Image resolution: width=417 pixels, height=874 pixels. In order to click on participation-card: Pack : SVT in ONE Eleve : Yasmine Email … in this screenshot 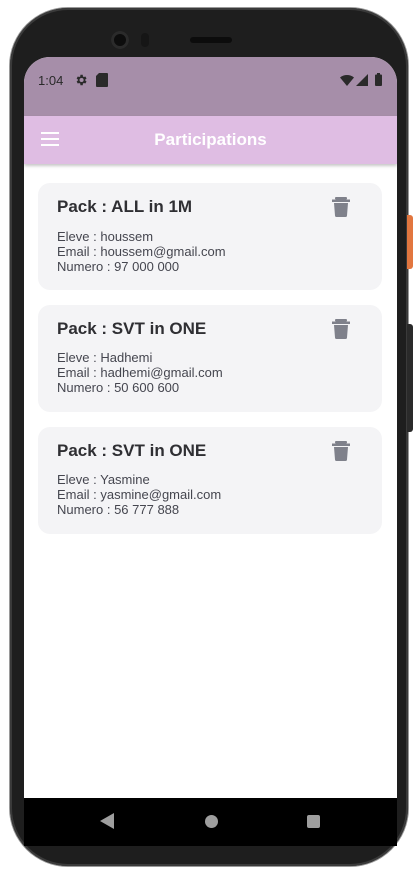, I will do `click(210, 480)`.